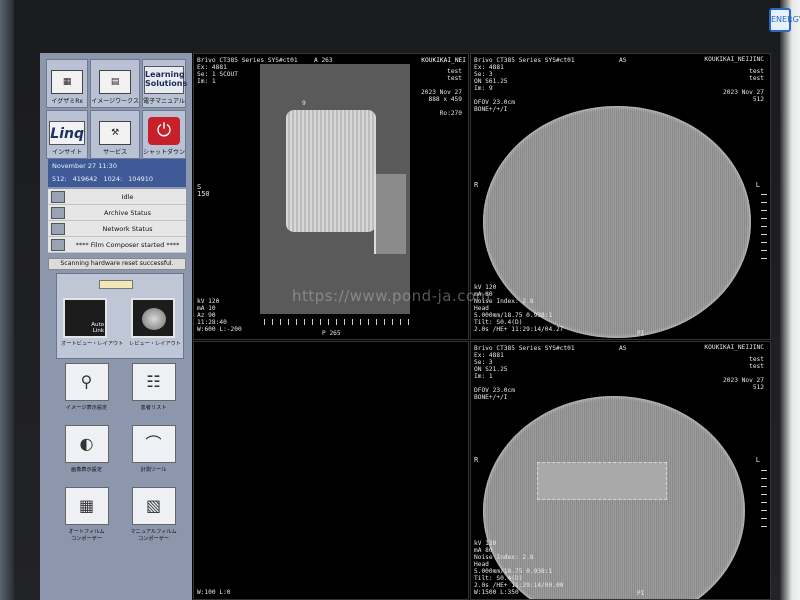  Describe the element at coordinates (127, 212) in the screenshot. I see `status-archive-text: Archive Status` at that location.